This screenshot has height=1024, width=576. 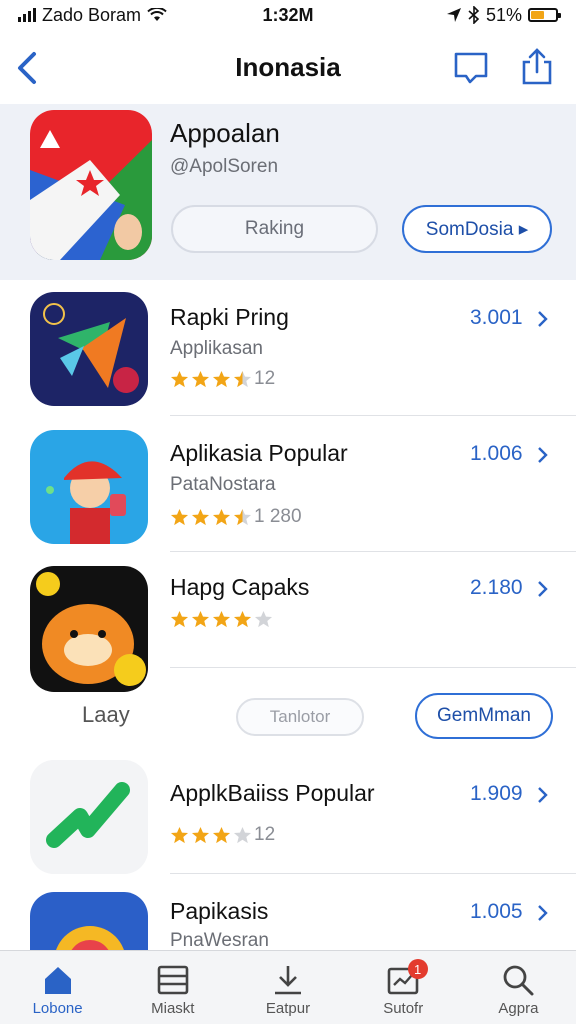 What do you see at coordinates (288, 67) in the screenshot?
I see `nav-header: Inonasia` at bounding box center [288, 67].